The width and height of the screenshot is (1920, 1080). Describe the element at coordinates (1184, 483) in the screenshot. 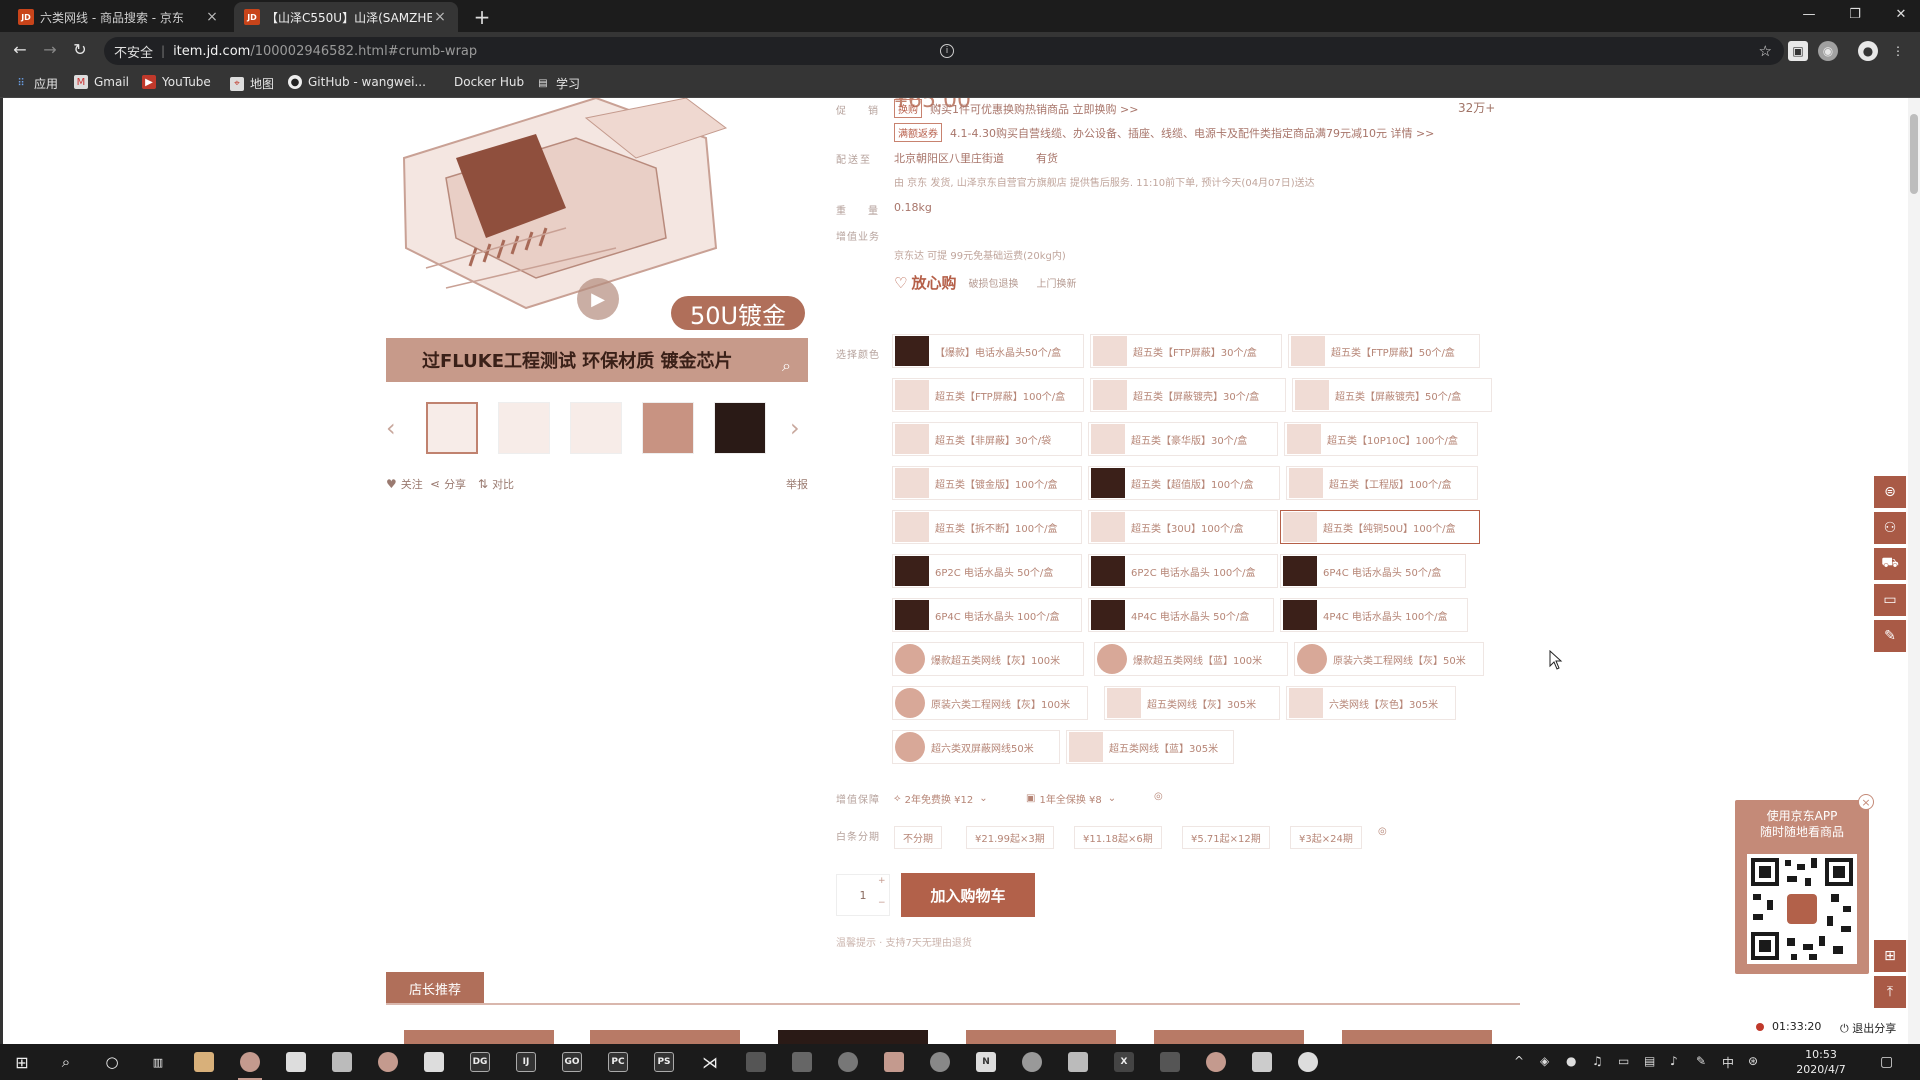

I see `option-item: 超五类【超值版】100个/盒` at that location.